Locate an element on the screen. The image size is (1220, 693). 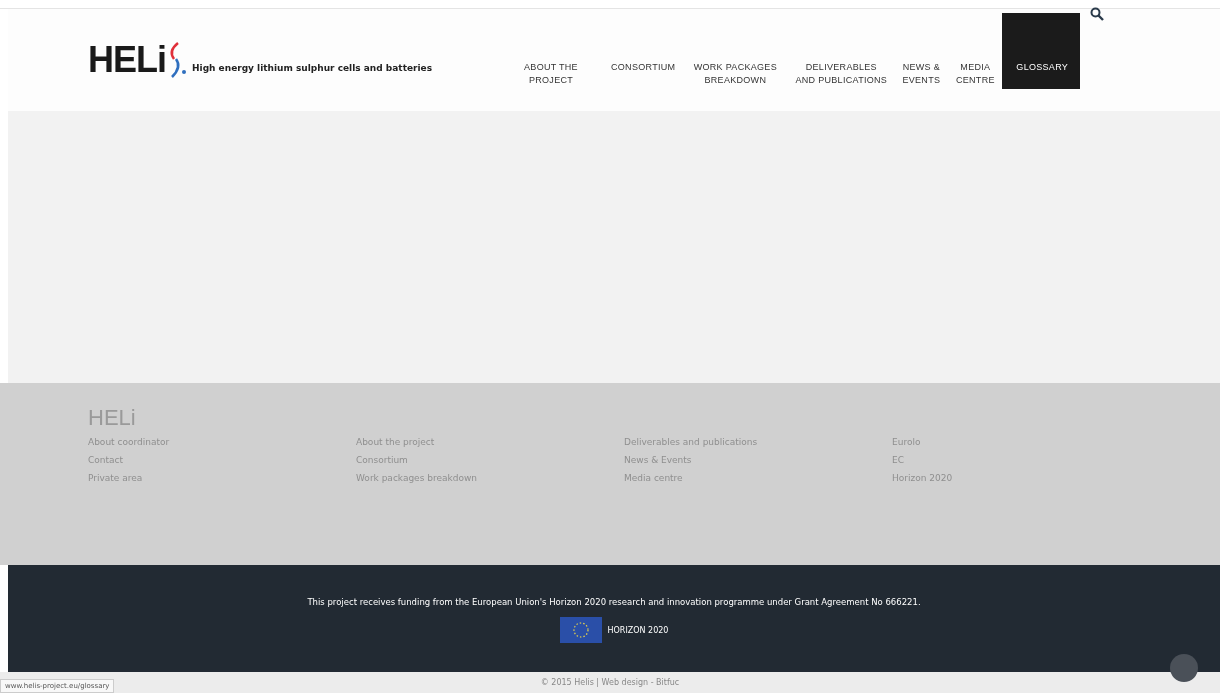
nav-link: ABOUT THE PROJECT is located at coordinates (551, 81).